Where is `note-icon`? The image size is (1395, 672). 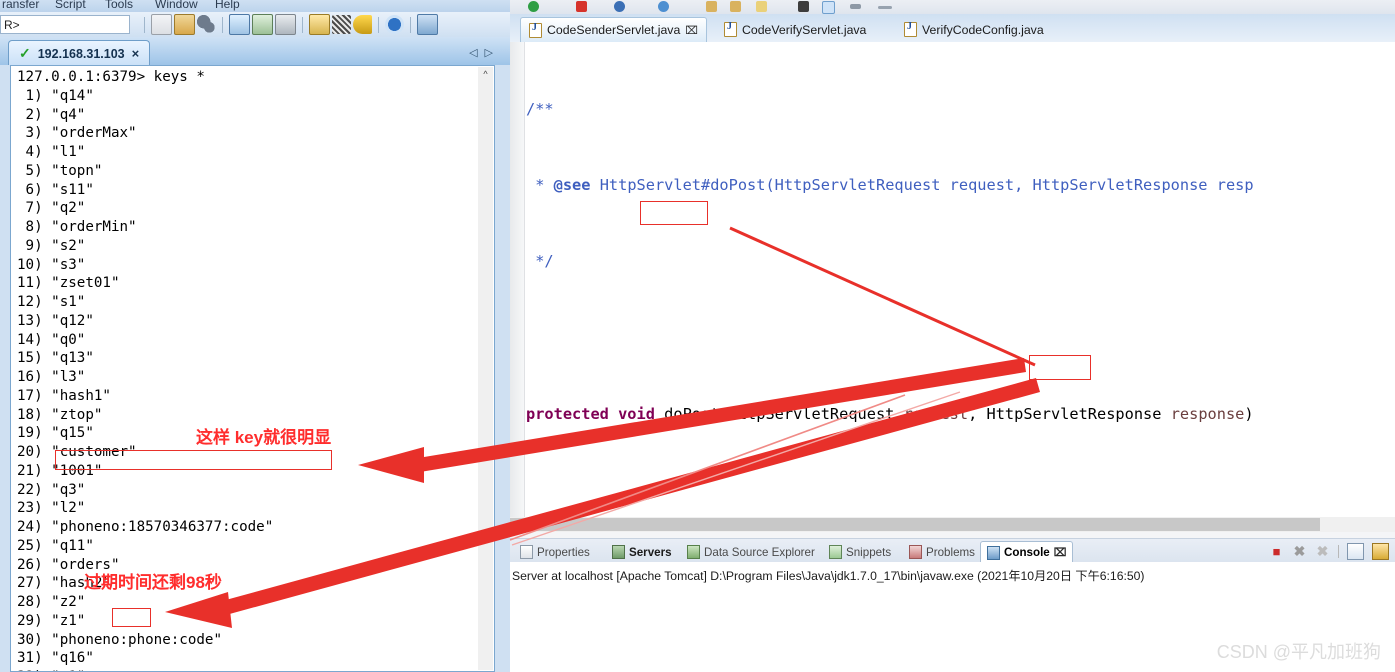 note-icon is located at coordinates (761, 6).